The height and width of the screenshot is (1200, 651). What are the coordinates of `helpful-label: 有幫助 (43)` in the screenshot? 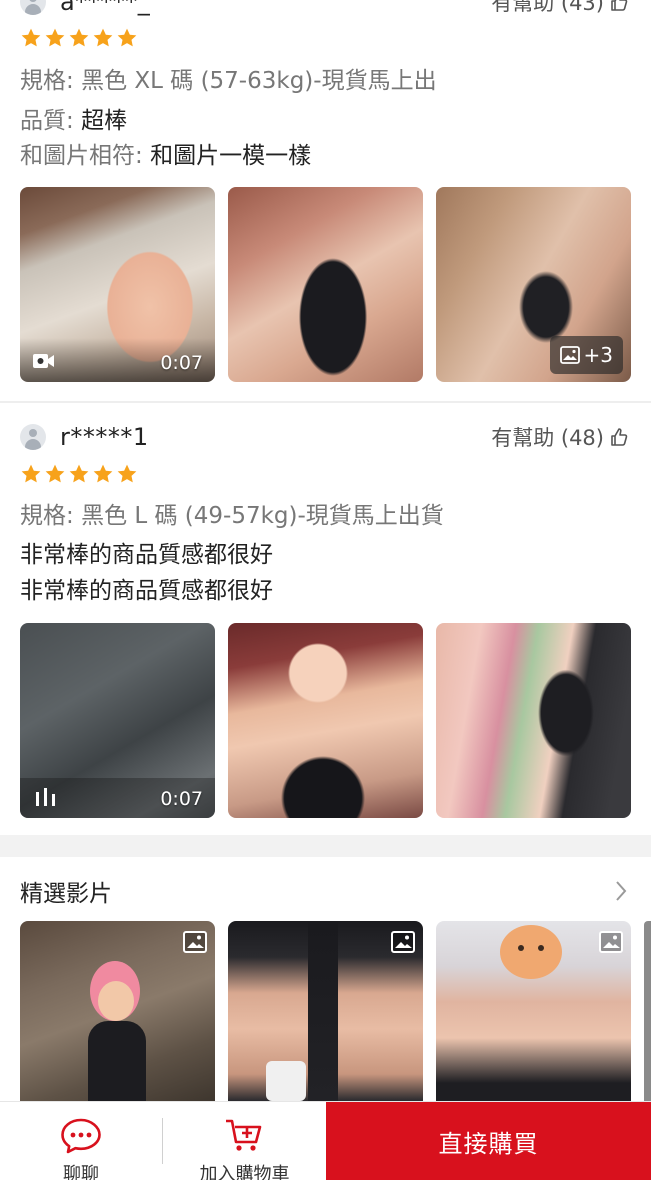 It's located at (547, 7).